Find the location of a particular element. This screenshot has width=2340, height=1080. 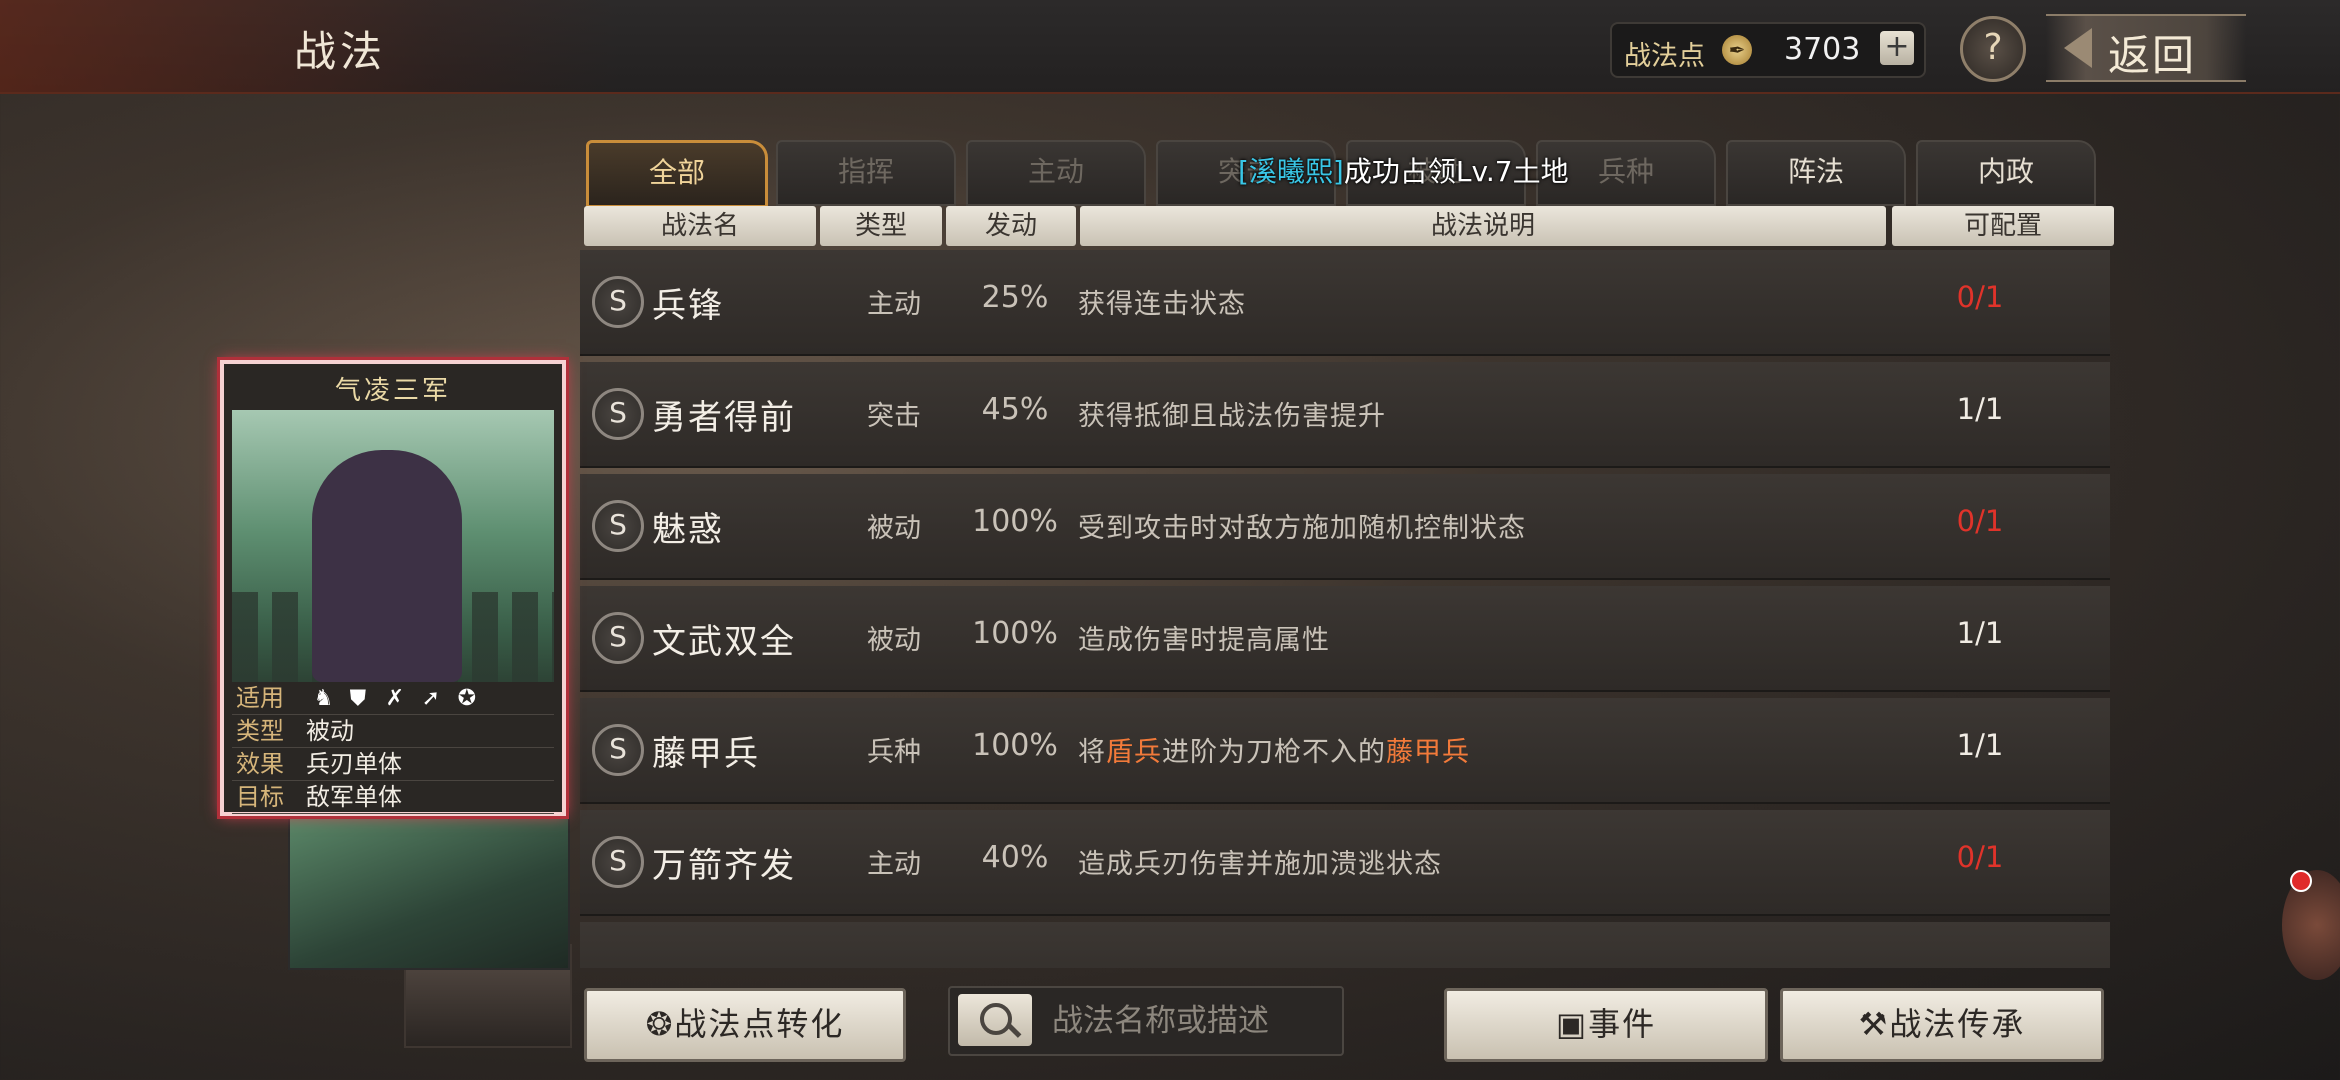

quill-icon: ✒ is located at coordinates (1737, 50).